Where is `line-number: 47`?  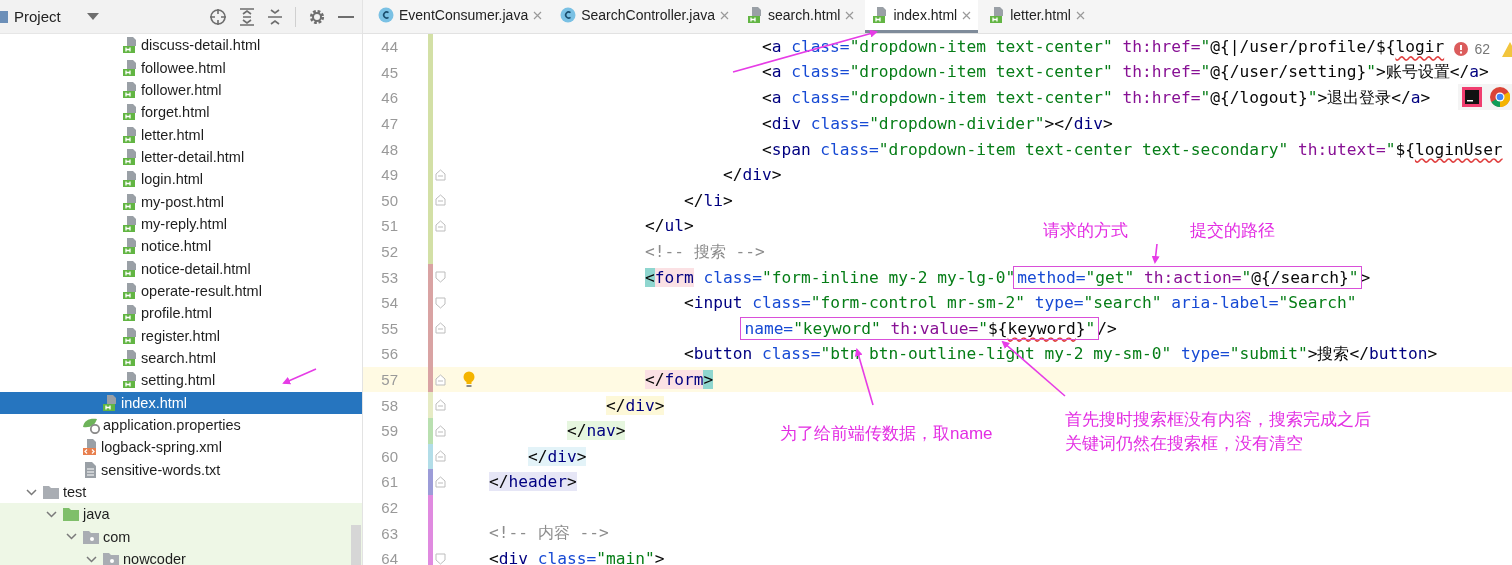
line-number: 47 is located at coordinates (389, 124).